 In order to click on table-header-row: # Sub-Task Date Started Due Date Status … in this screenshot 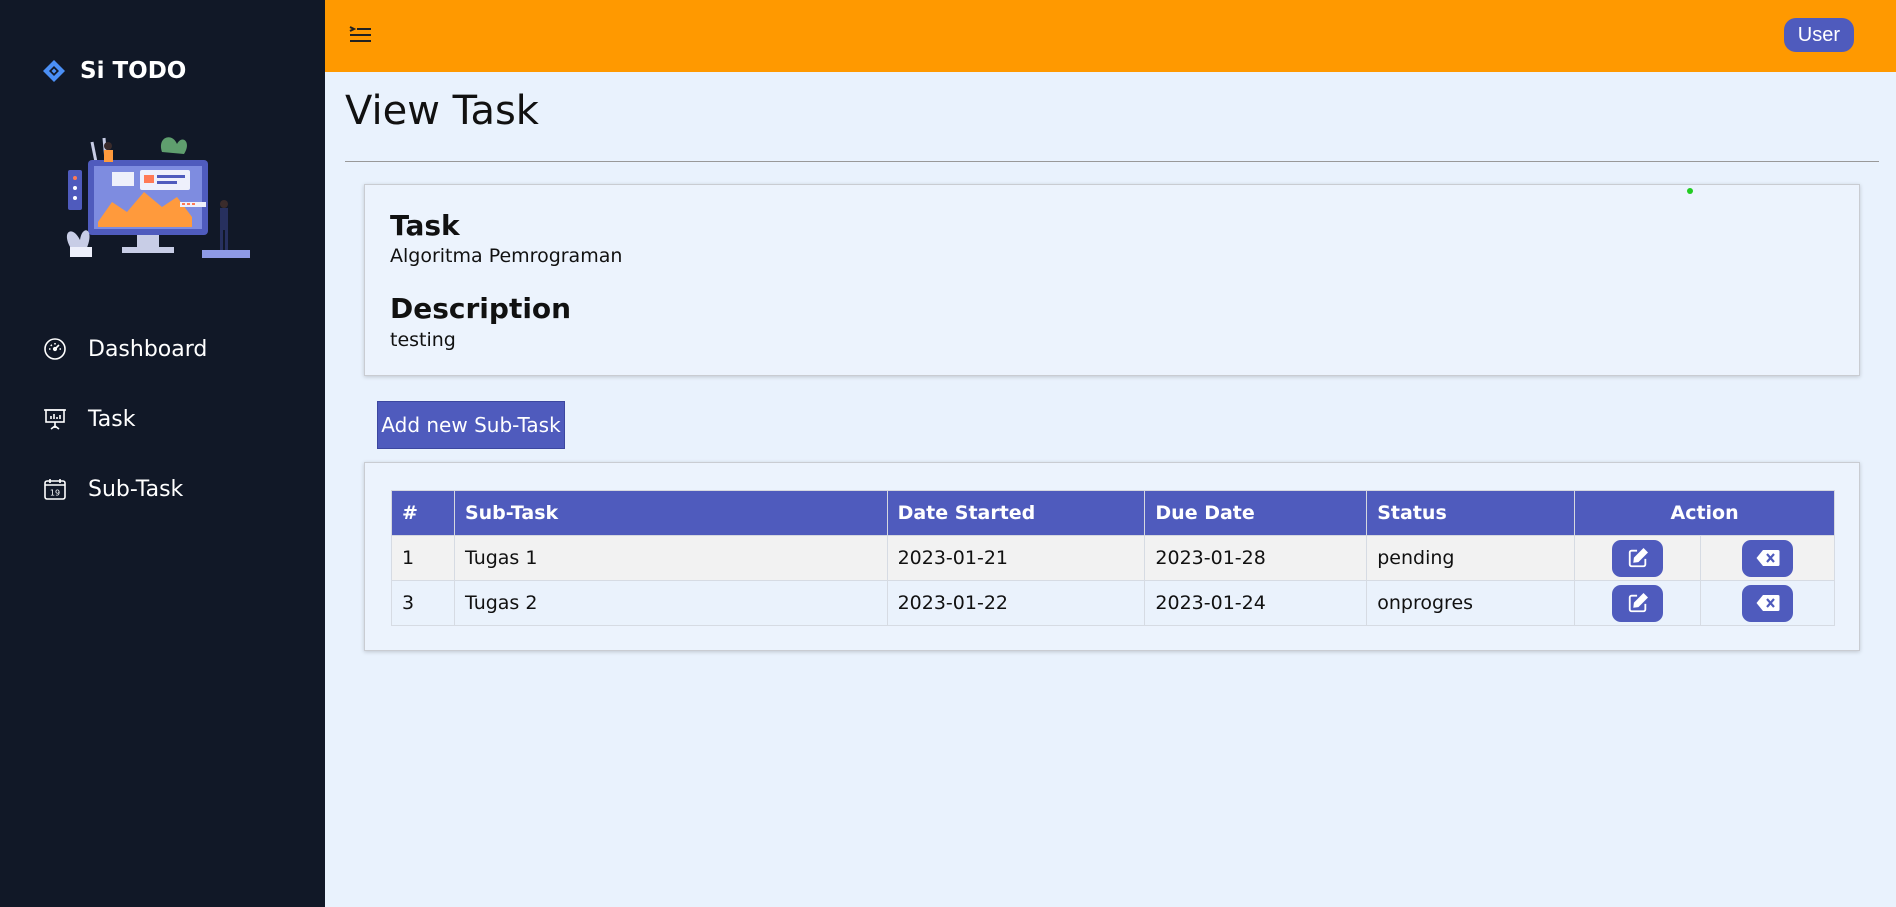, I will do `click(1113, 513)`.